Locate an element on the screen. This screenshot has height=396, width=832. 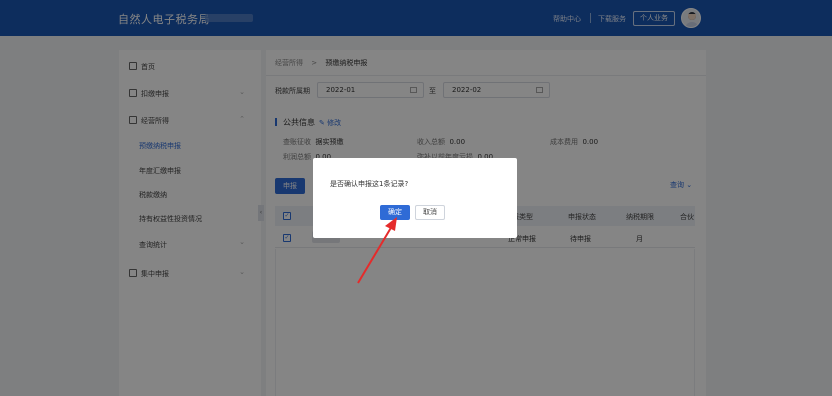
confirm-dialog is located at coordinates (415, 198).